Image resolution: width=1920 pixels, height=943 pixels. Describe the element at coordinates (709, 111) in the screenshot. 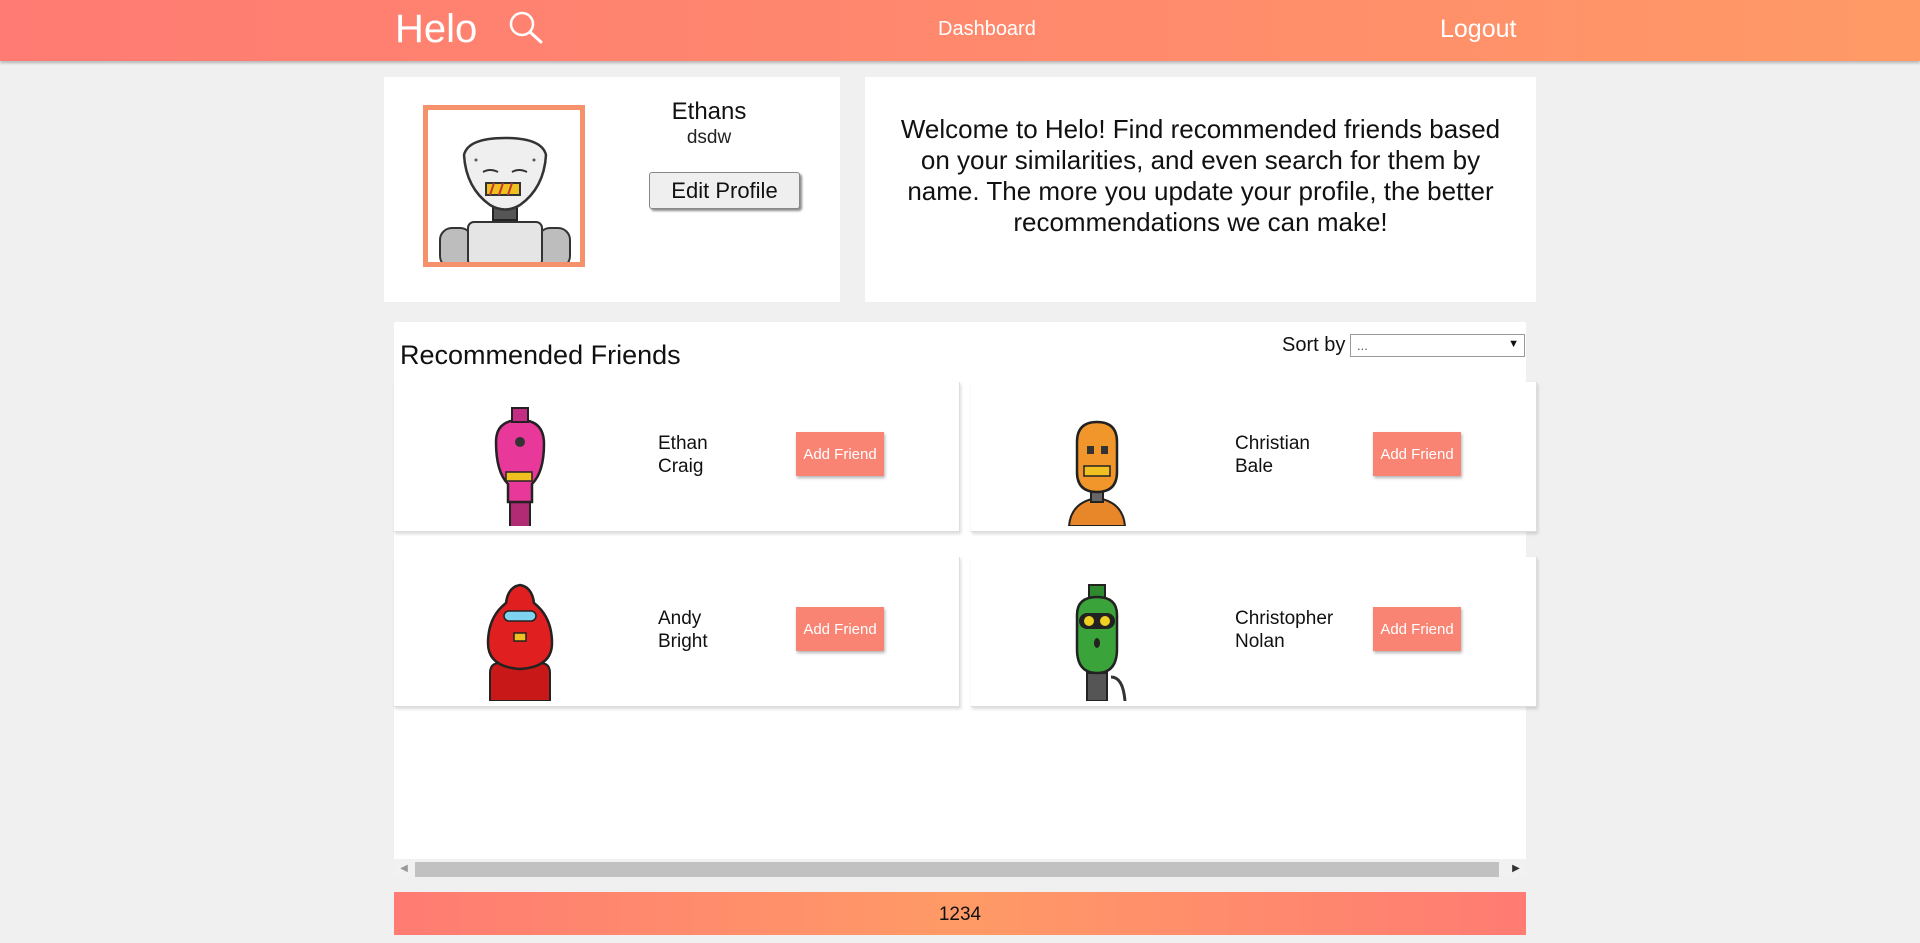

I see `profile-name: Ethans` at that location.